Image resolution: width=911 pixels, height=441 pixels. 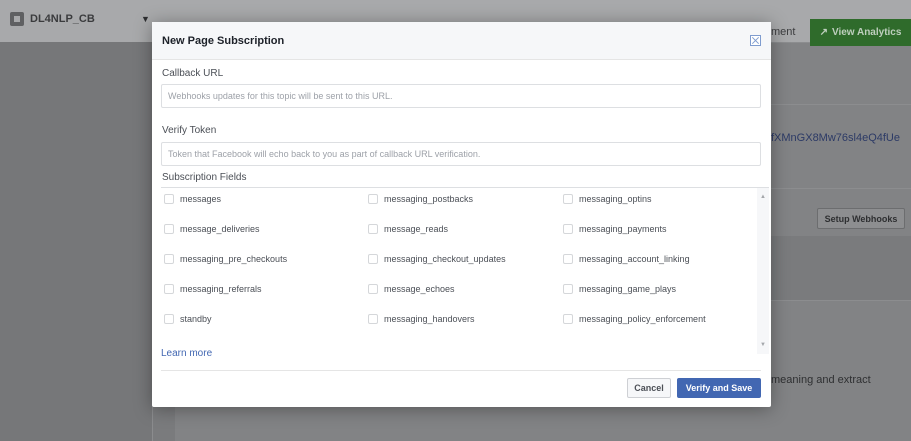 What do you see at coordinates (461, 370) in the screenshot?
I see `dialog-footer-divider` at bounding box center [461, 370].